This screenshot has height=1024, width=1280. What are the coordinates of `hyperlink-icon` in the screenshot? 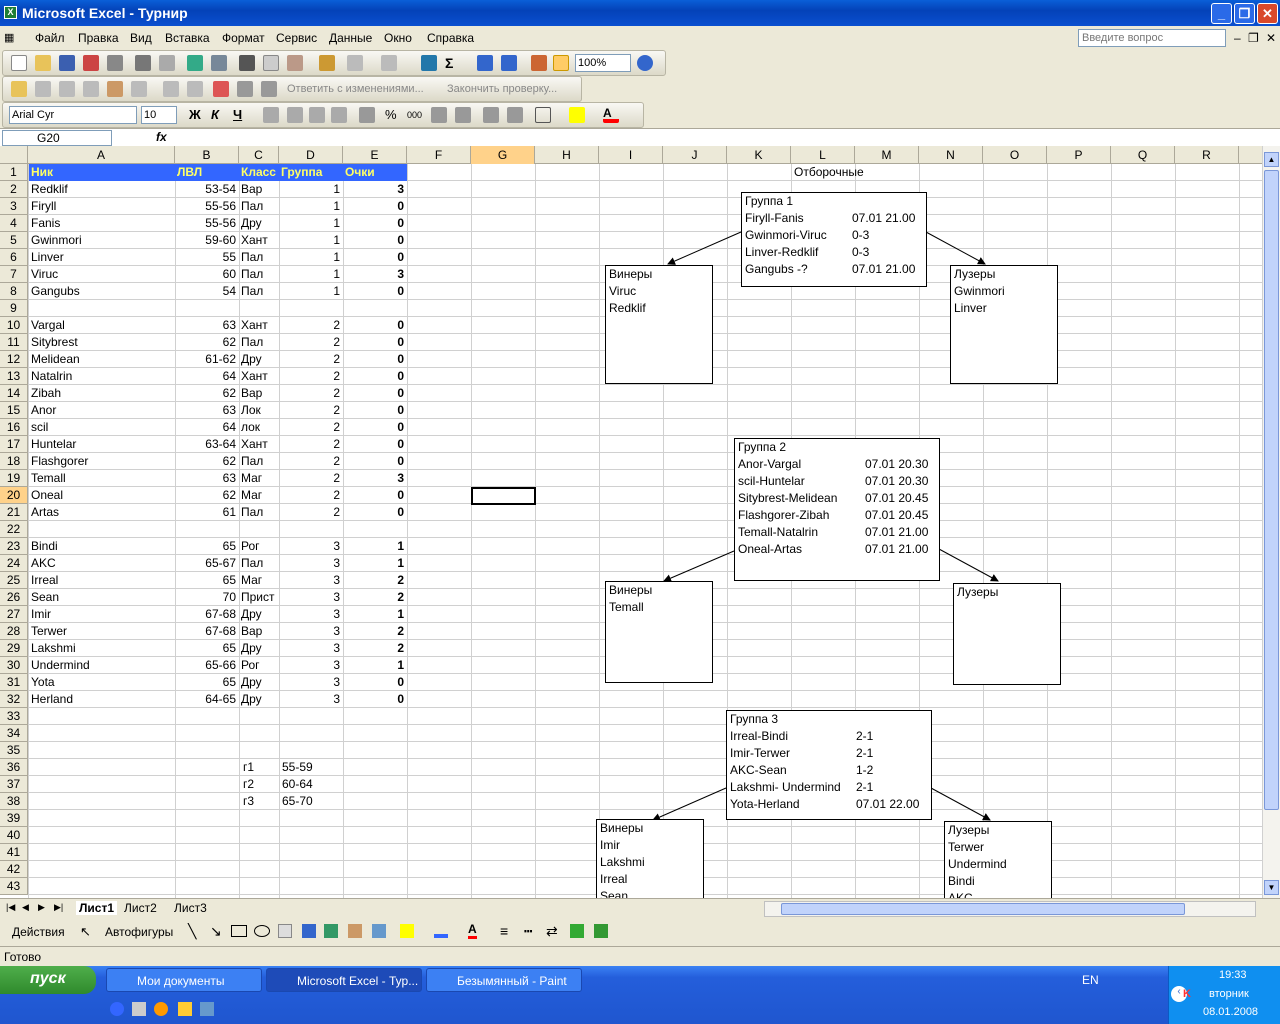 It's located at (429, 63).